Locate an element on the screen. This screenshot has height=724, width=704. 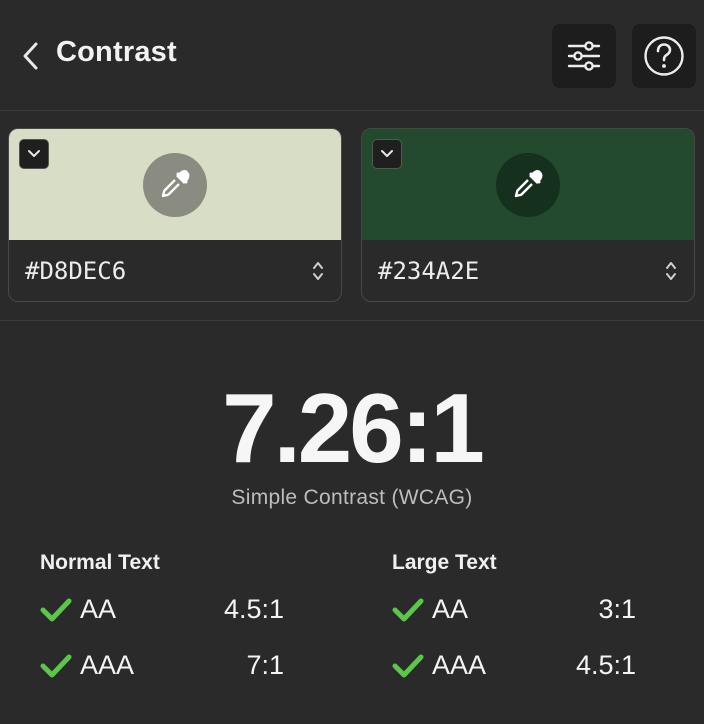
foreground-dropdown-toggle is located at coordinates (34, 154).